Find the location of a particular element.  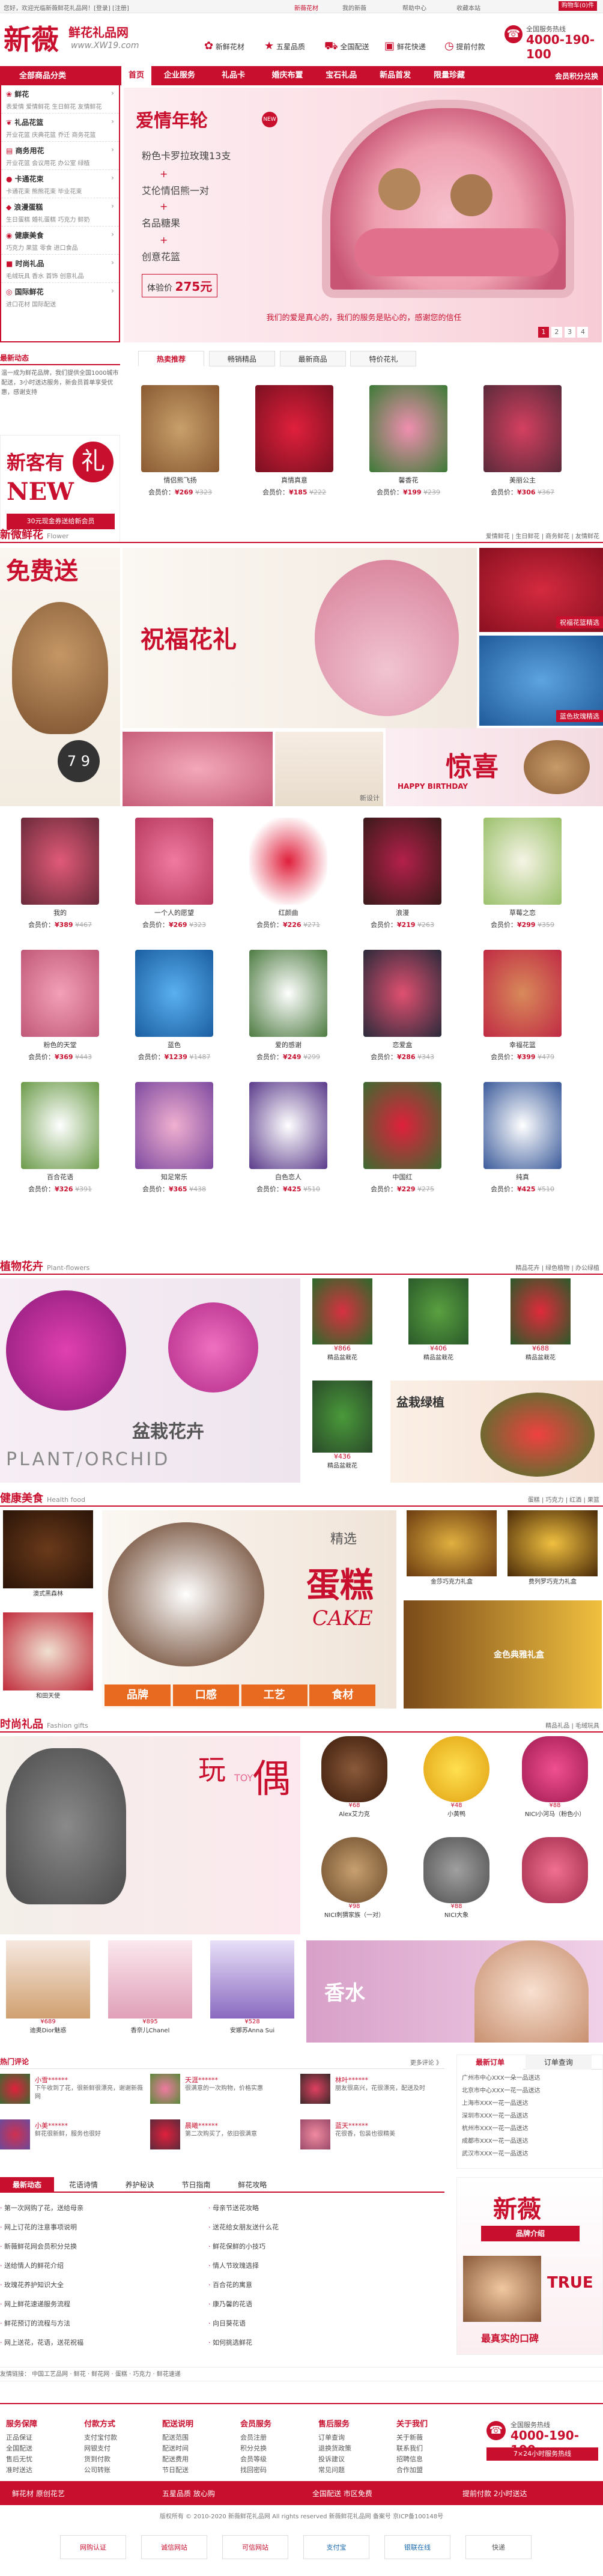

tab-hot: 热卖推荐 is located at coordinates (171, 358).